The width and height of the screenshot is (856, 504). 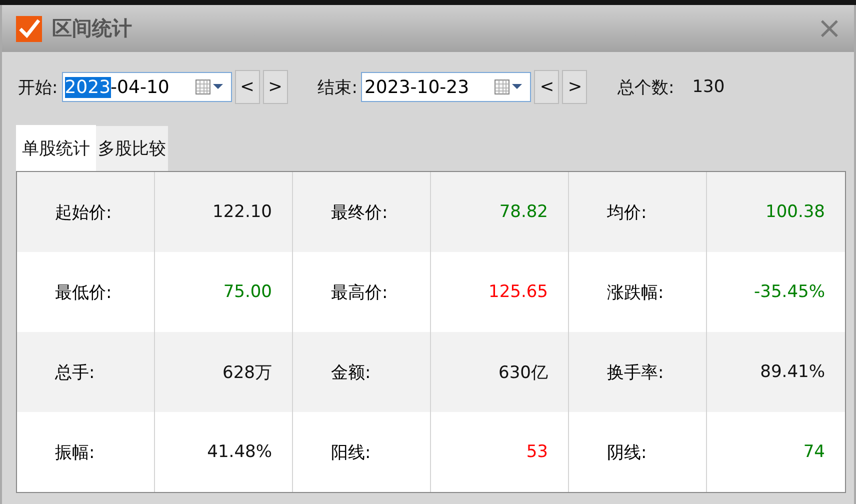 What do you see at coordinates (635, 293) in the screenshot?
I see `stat-label: 涨跌幅:` at bounding box center [635, 293].